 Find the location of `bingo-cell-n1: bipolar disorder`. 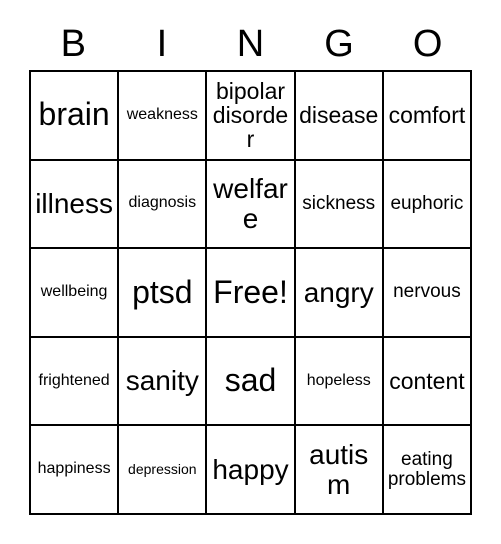

bingo-cell-n1: bipolar disorder is located at coordinates (251, 116).